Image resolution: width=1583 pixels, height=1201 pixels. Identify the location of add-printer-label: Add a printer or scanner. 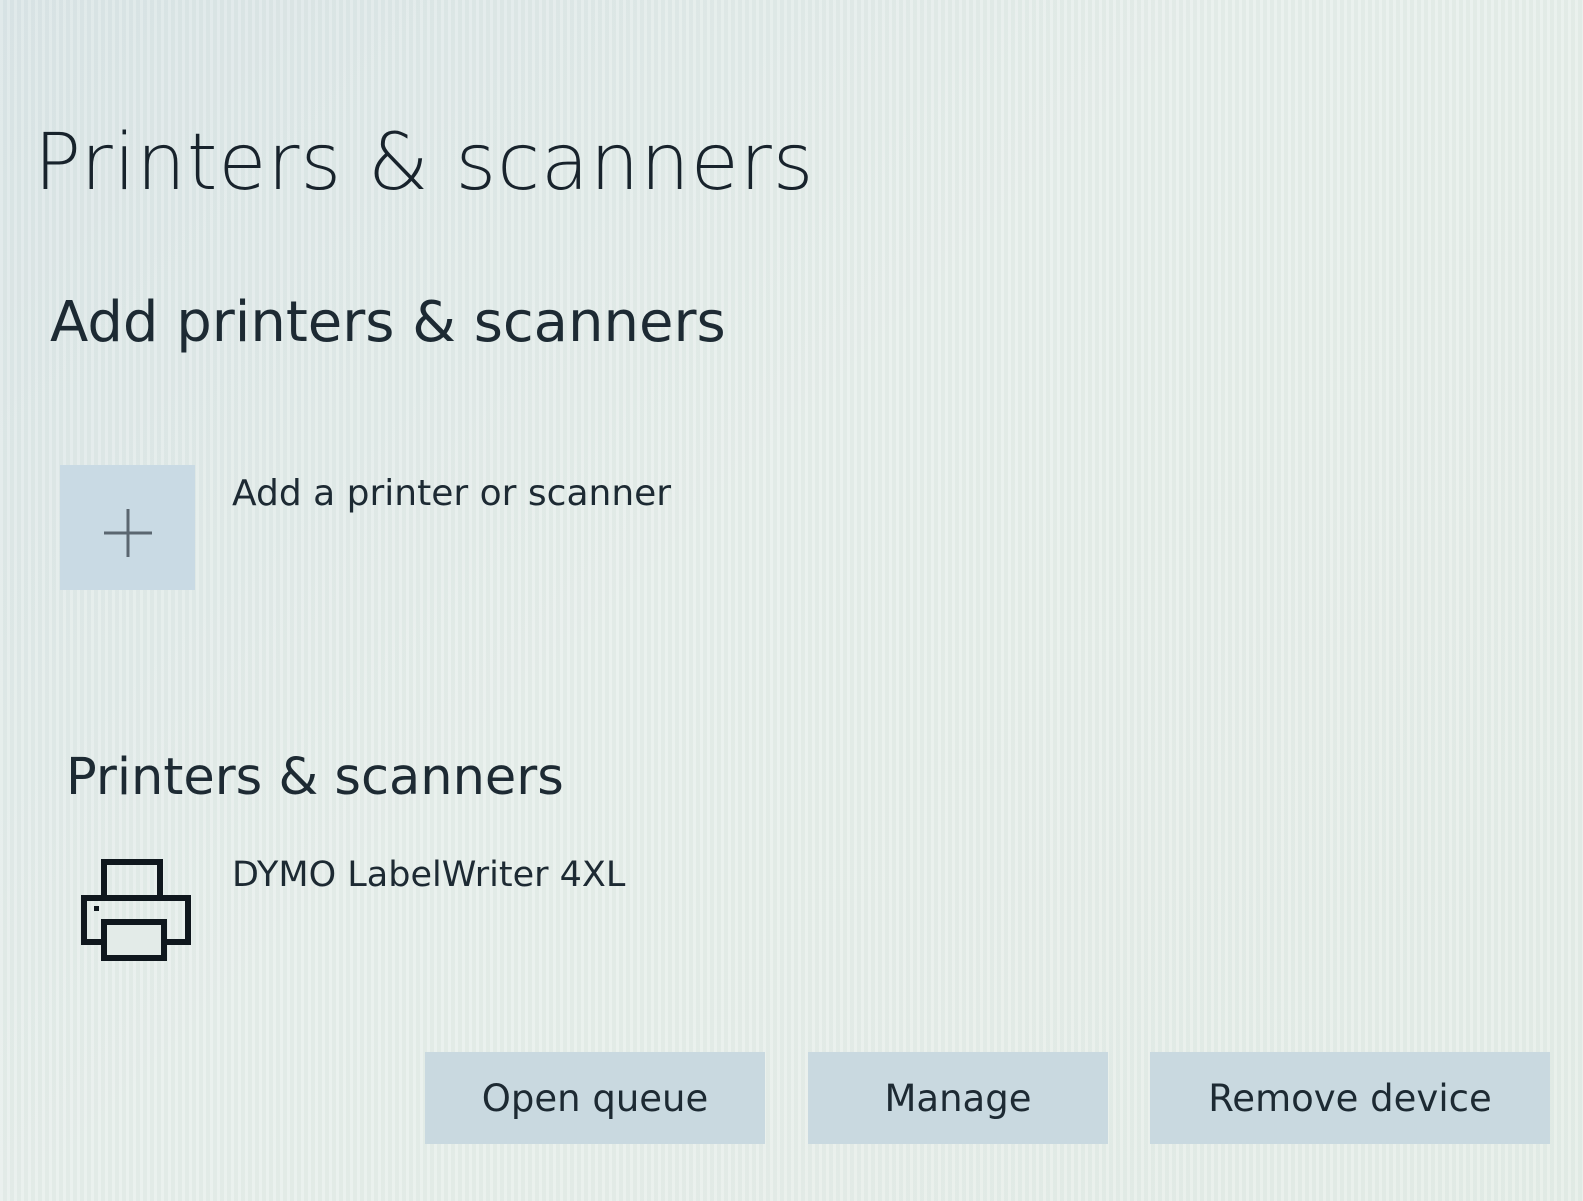
(452, 493).